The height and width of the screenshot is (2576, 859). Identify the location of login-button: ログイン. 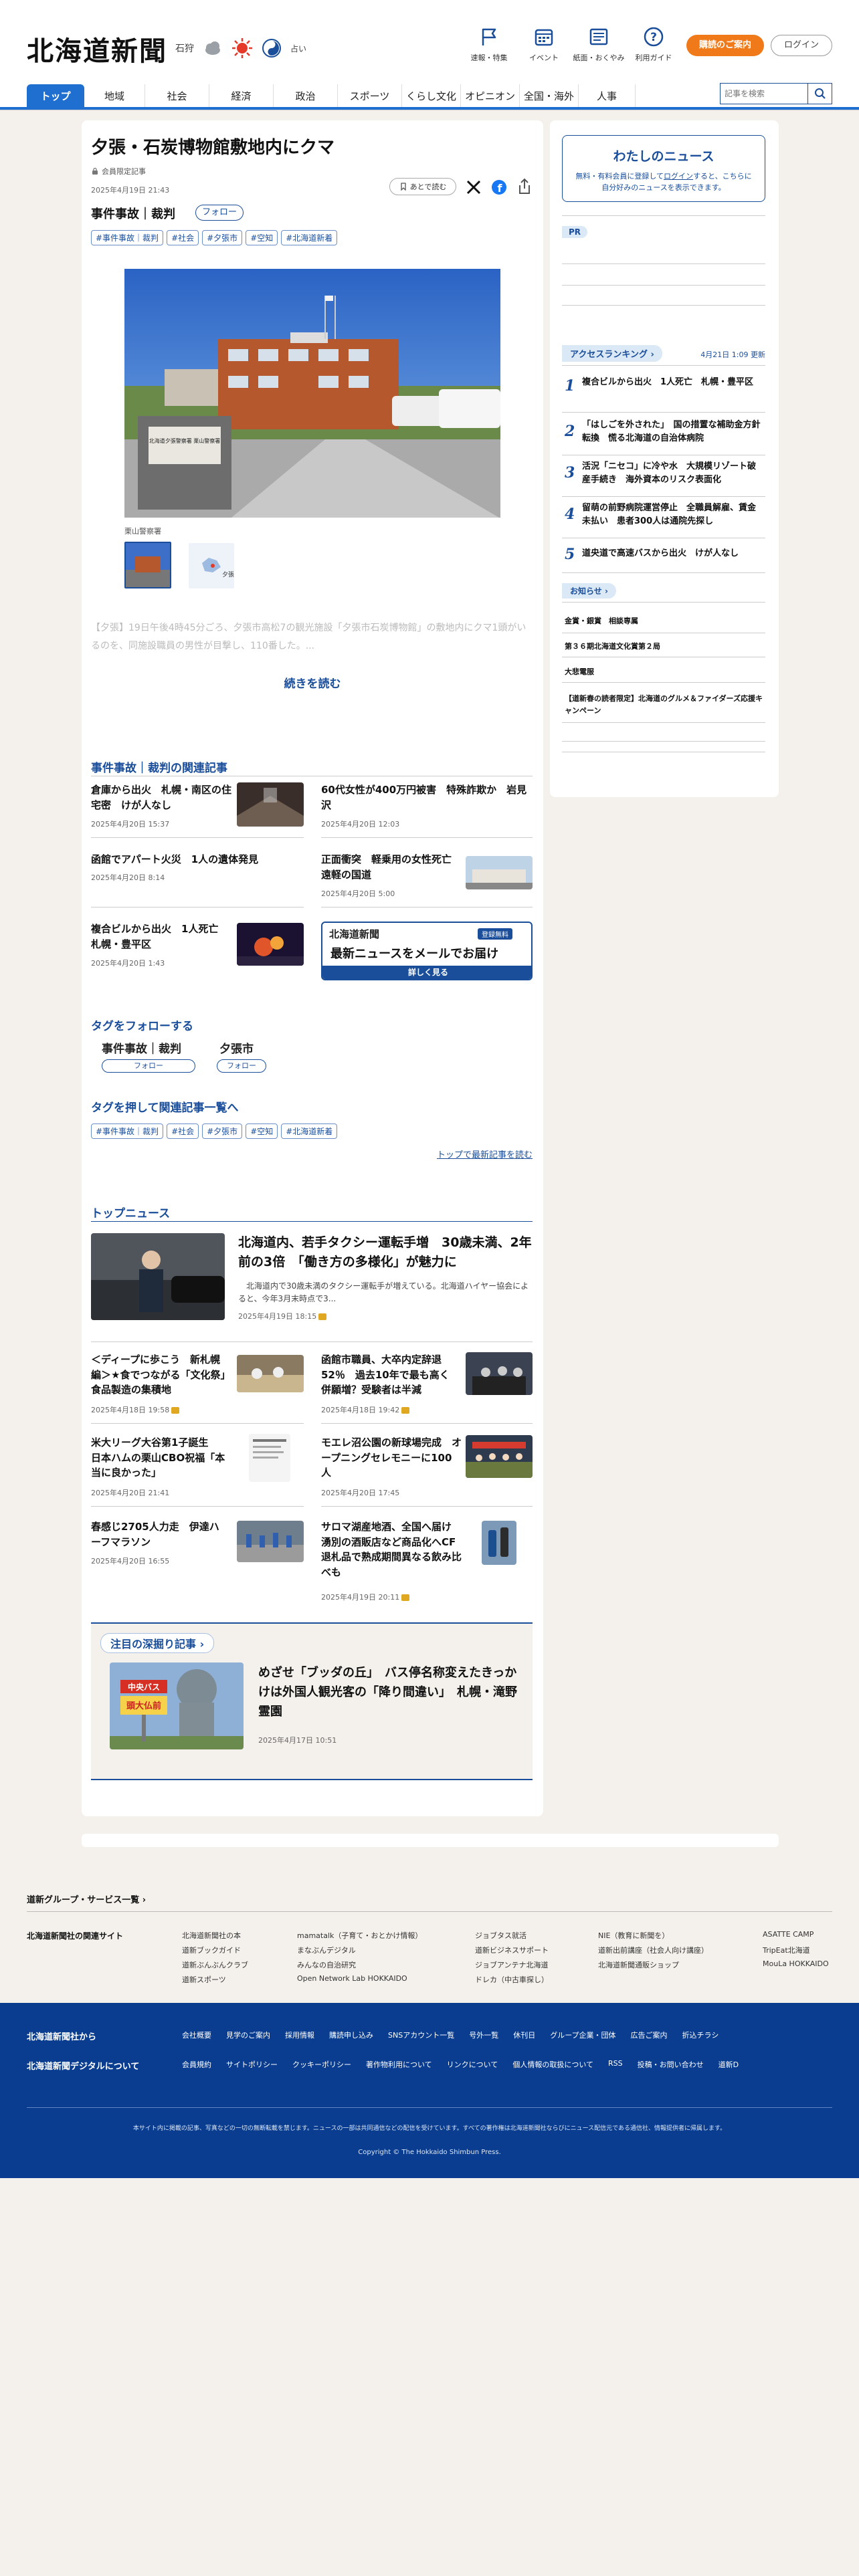
(801, 45).